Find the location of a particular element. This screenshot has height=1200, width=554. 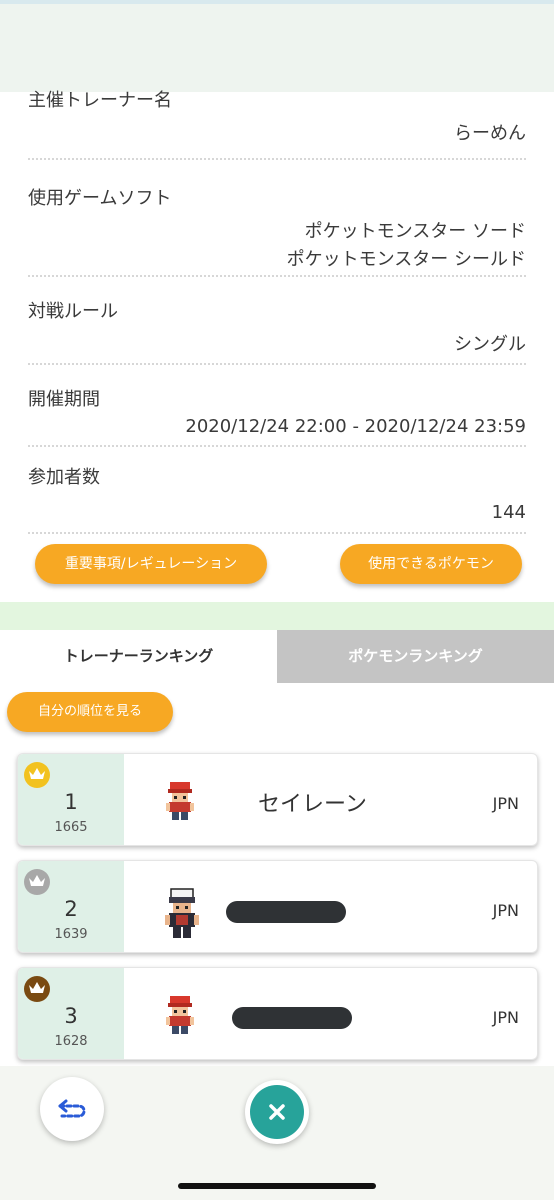

rule-label: 対戦ルール is located at coordinates (73, 311).